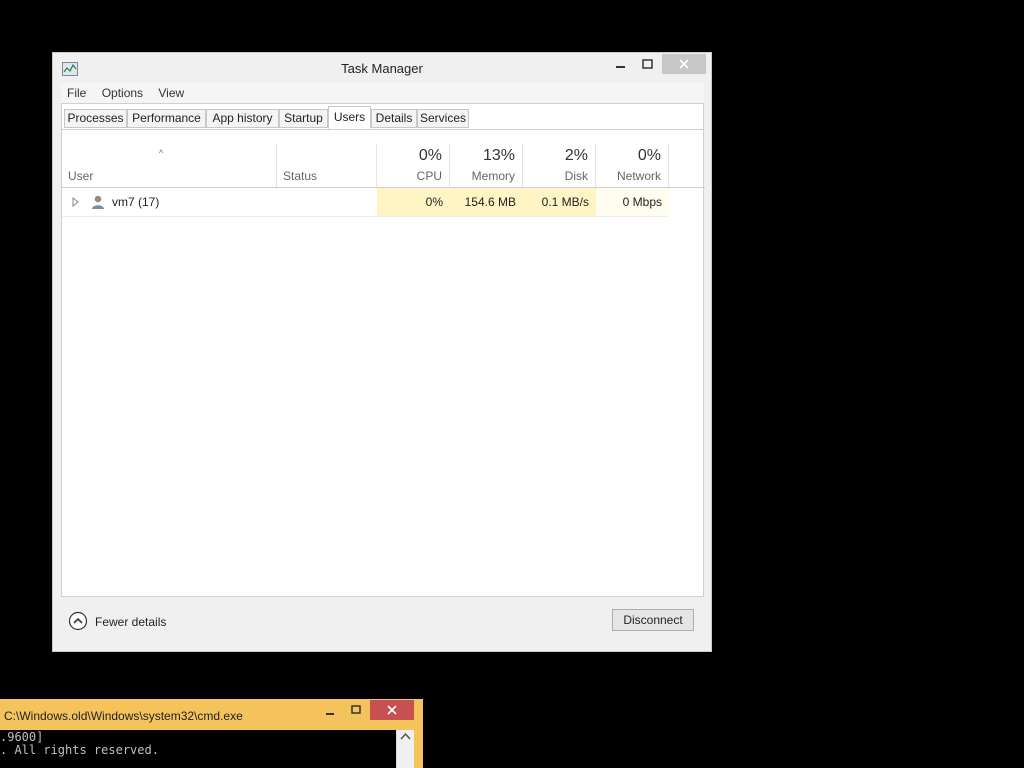 The height and width of the screenshot is (768, 1024). What do you see at coordinates (79, 750) in the screenshot?
I see `console-line: . All rights reserved.` at bounding box center [79, 750].